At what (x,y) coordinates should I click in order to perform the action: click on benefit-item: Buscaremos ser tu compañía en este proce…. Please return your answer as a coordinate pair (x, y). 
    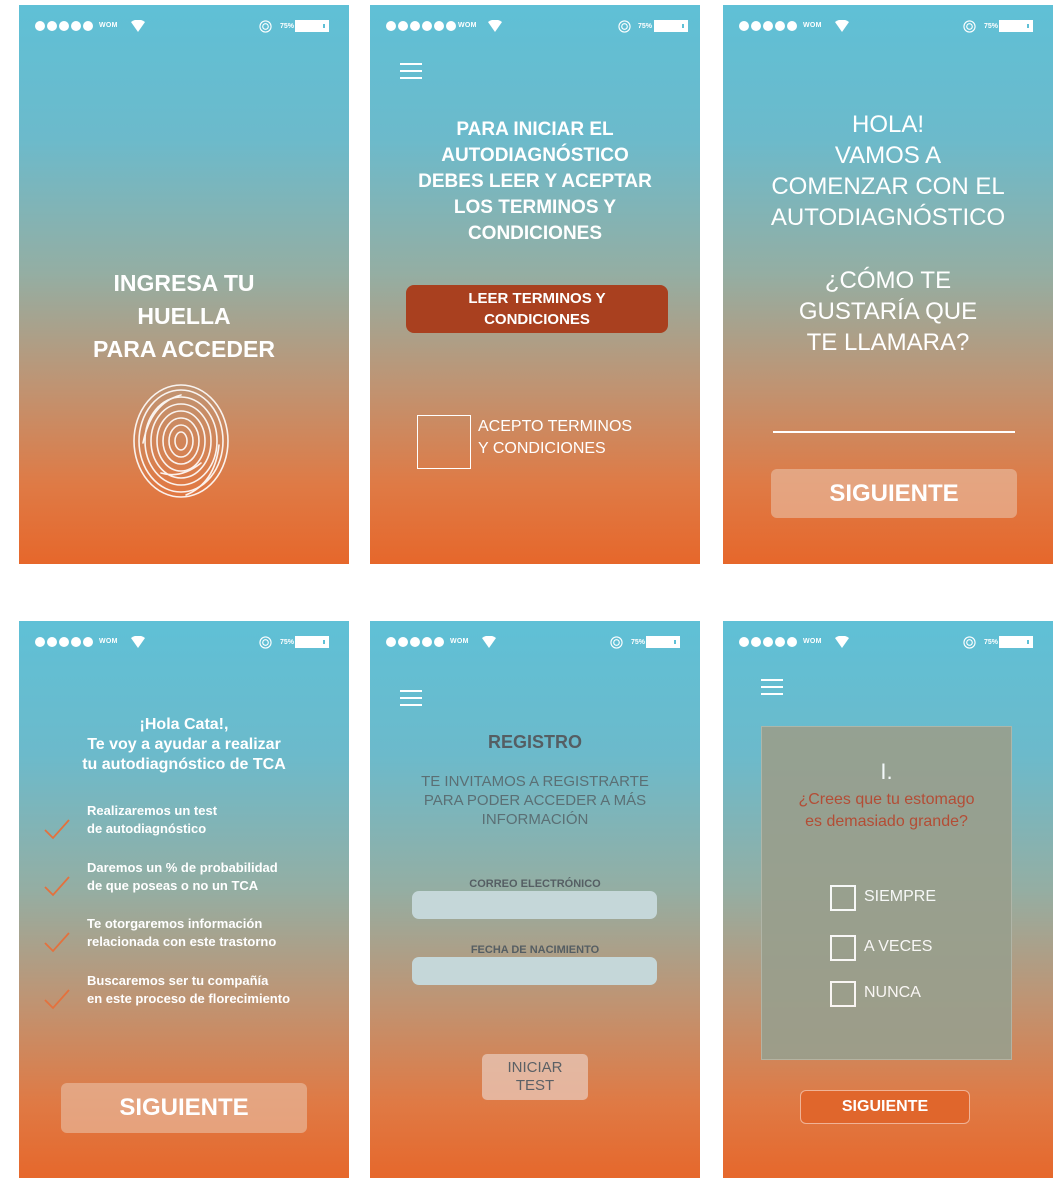
    Looking at the image, I should click on (184, 995).